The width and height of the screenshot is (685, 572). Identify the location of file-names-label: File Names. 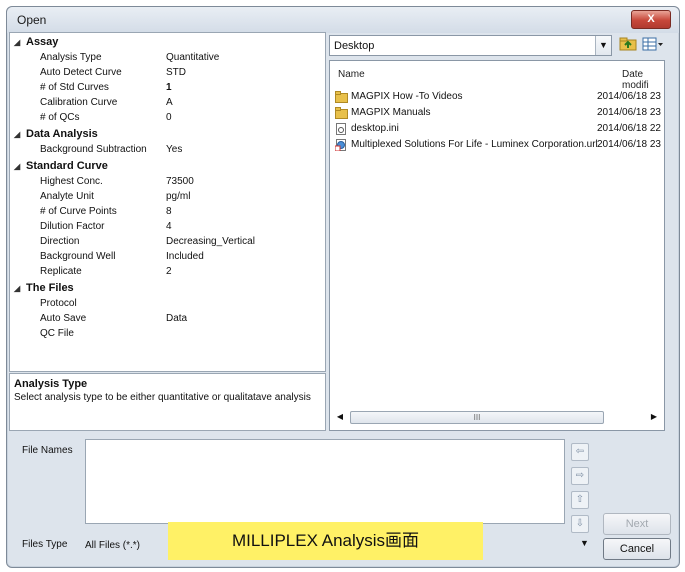
(47, 450).